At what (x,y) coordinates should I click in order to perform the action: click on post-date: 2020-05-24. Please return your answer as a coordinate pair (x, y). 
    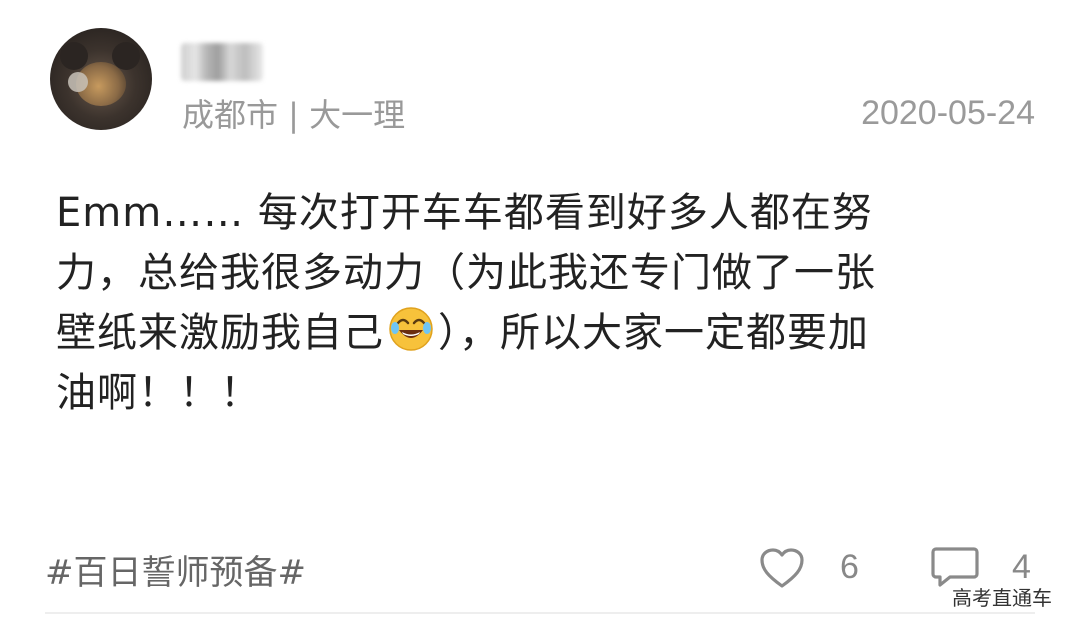
    Looking at the image, I should click on (948, 113).